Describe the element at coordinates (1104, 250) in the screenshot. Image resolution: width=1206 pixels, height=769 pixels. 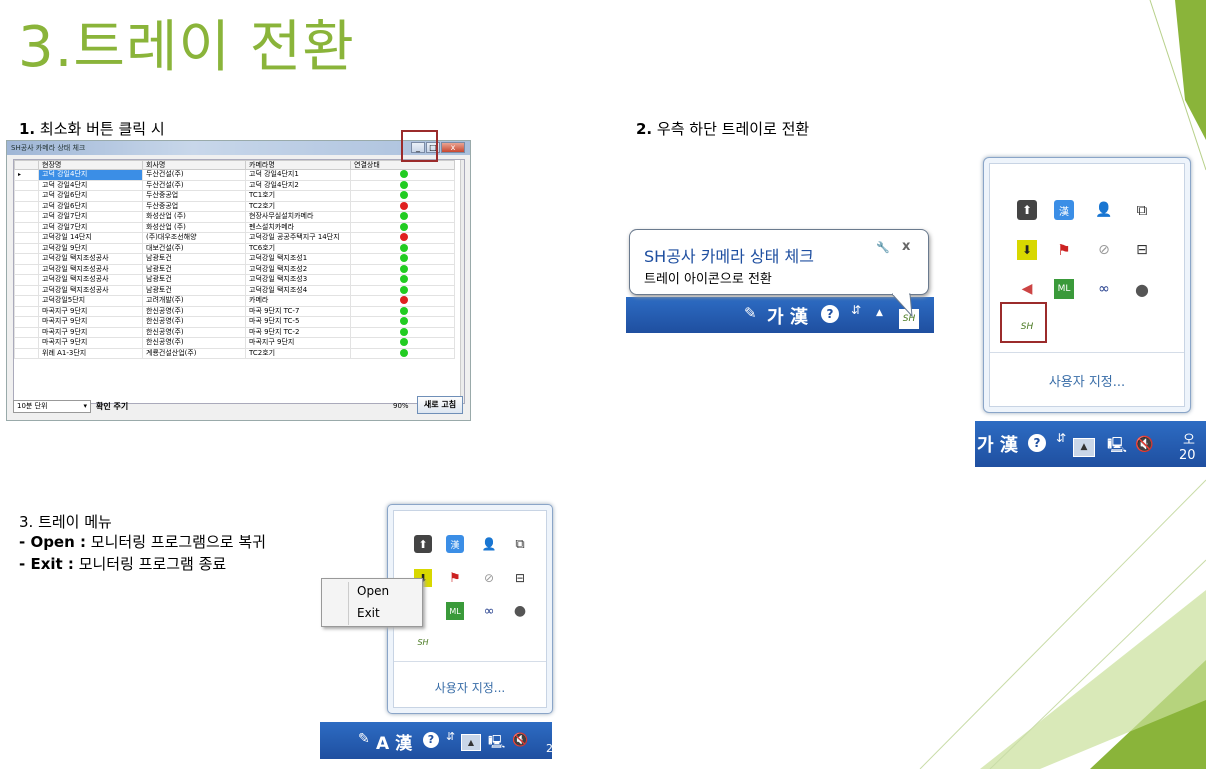
I see `link-icon: ⊘` at that location.